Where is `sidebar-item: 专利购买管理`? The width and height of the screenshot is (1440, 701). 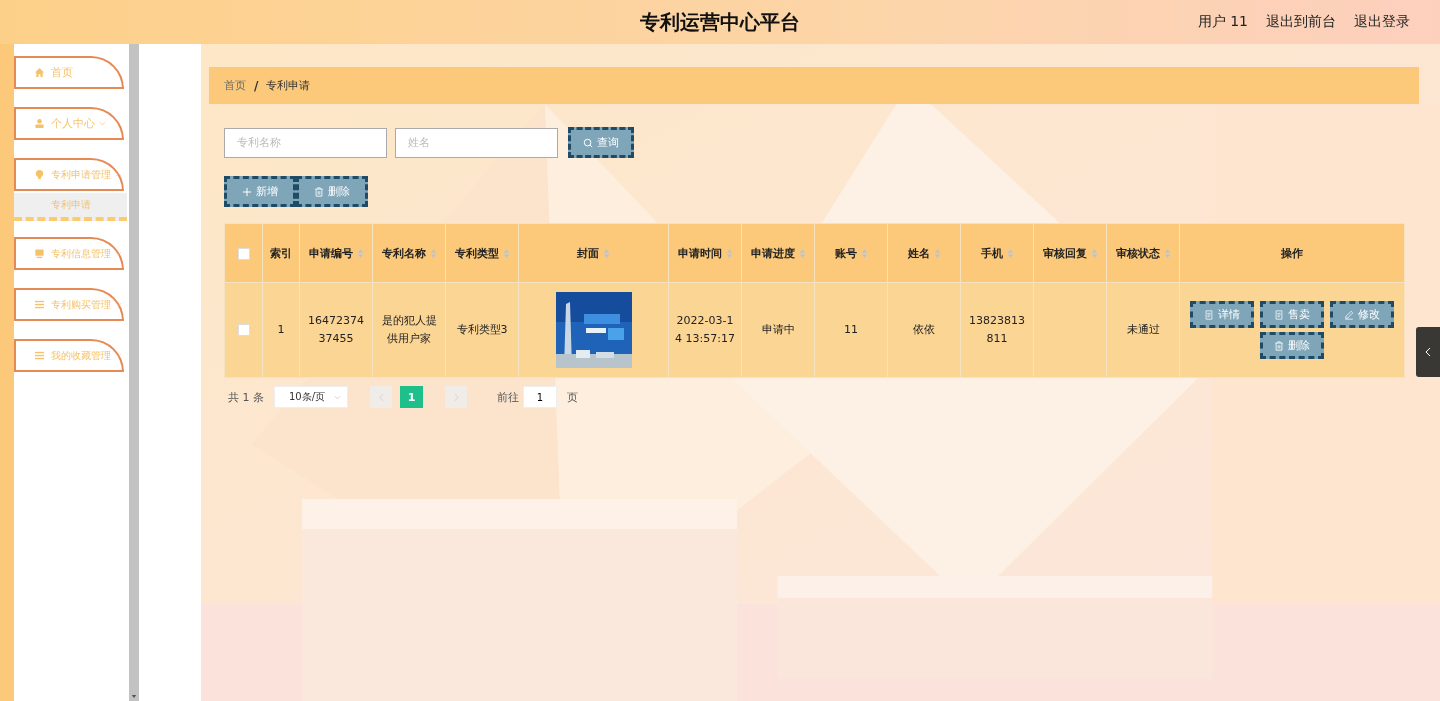
sidebar-item: 专利购买管理 is located at coordinates (69, 304).